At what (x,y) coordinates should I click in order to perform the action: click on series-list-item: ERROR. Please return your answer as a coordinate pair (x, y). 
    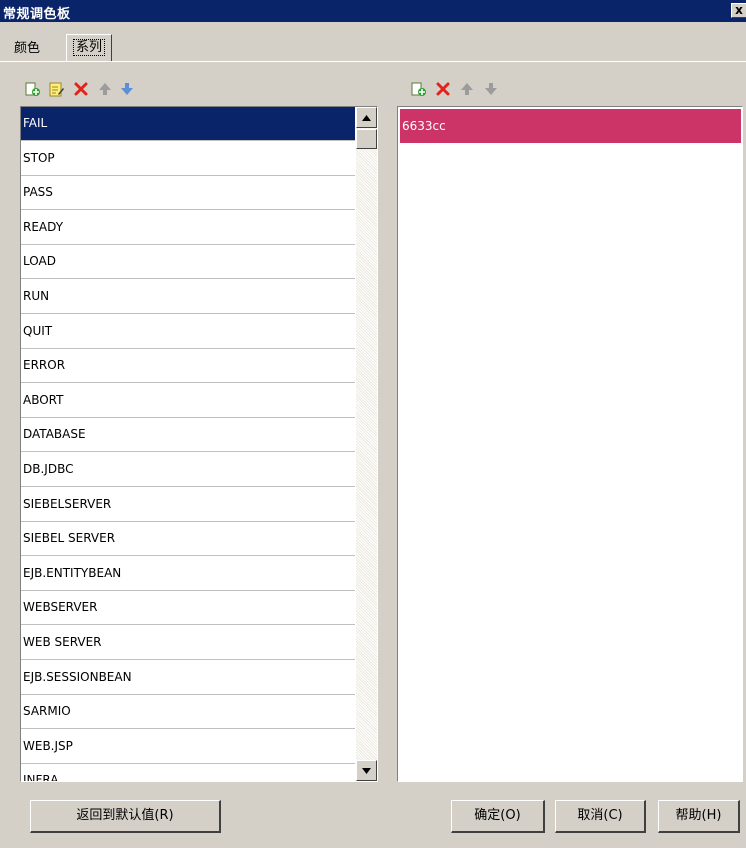
    Looking at the image, I should click on (188, 366).